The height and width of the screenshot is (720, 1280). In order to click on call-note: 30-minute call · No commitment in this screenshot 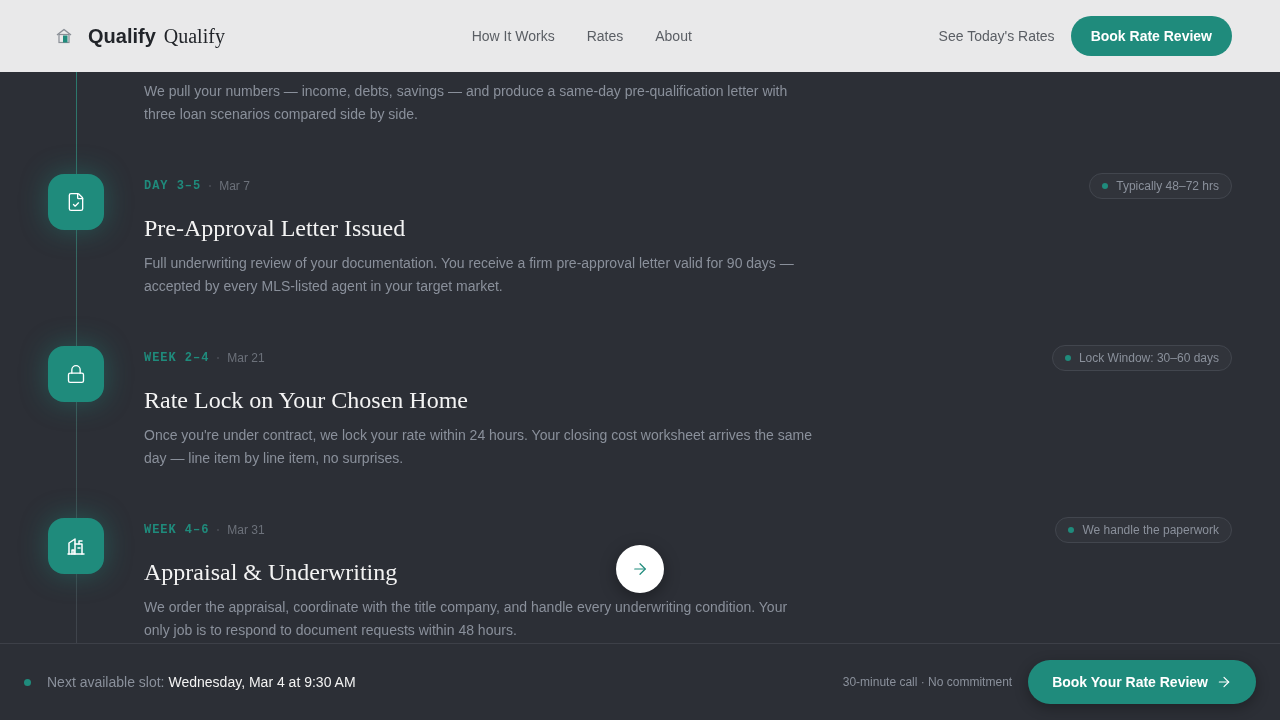, I will do `click(927, 682)`.